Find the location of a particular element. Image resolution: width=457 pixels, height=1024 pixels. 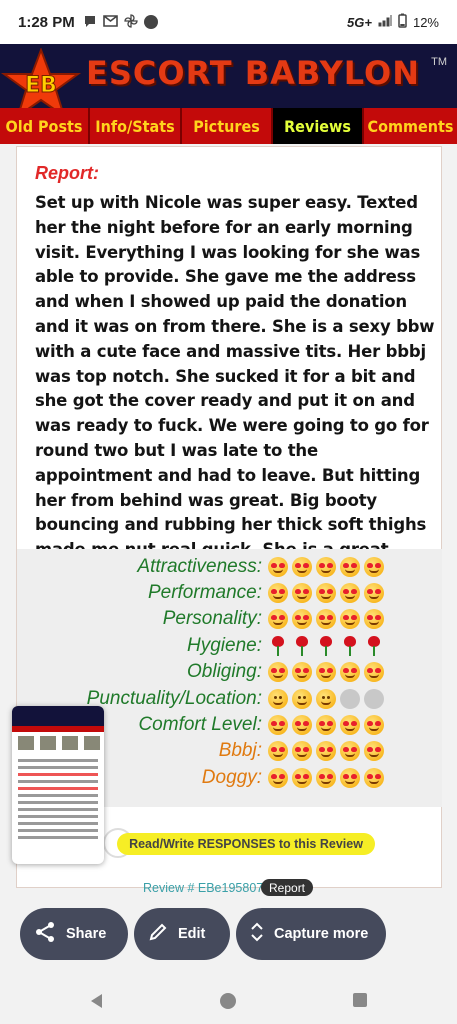

rating-label: Hygiene: is located at coordinates (224, 645).